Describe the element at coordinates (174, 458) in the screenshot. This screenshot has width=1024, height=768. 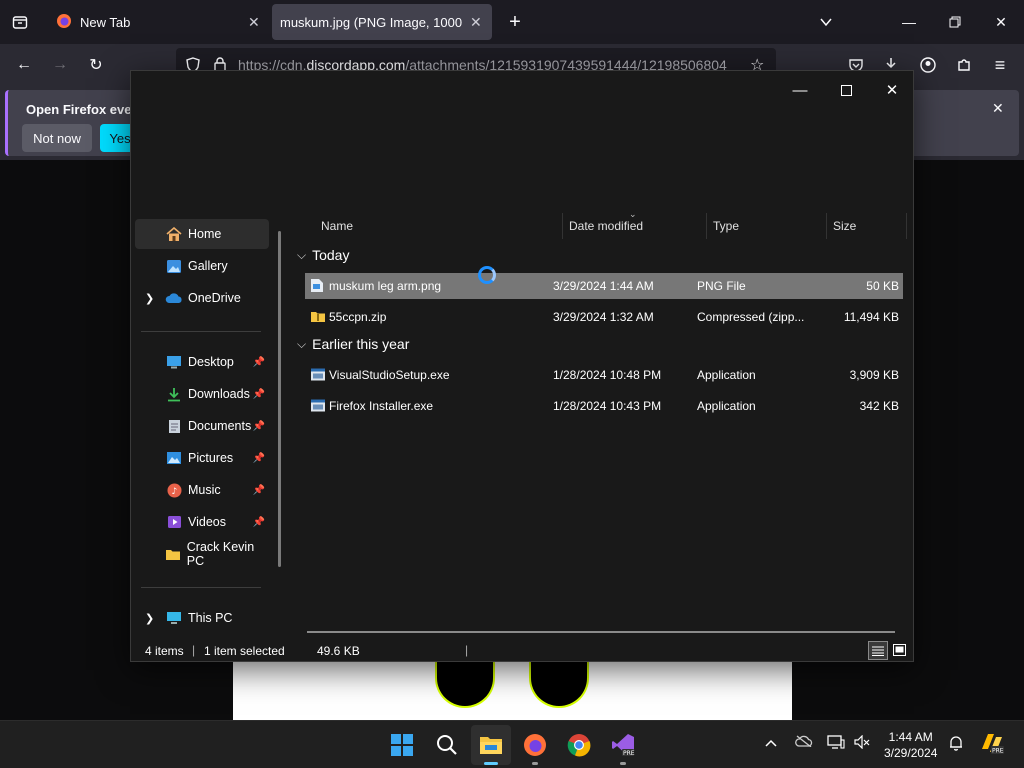
I see `pictures-icon` at that location.